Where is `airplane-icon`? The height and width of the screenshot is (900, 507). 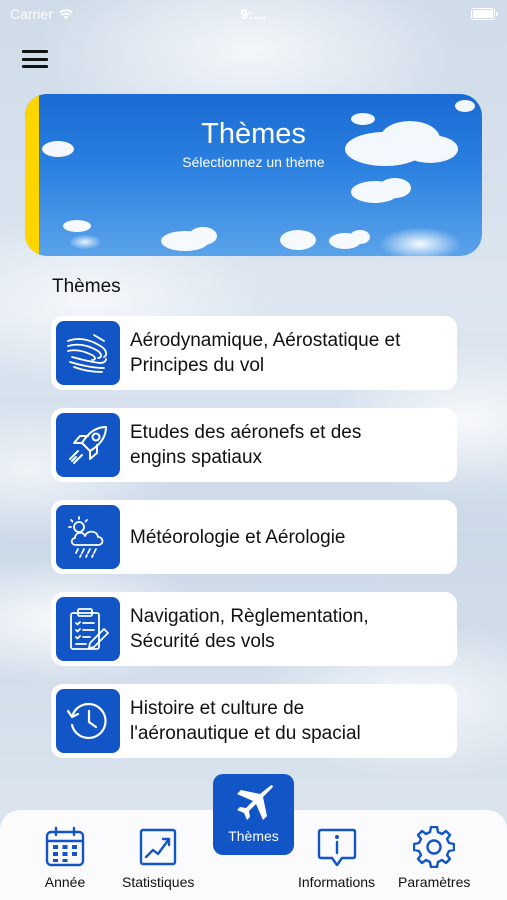
airplane-icon is located at coordinates (254, 802).